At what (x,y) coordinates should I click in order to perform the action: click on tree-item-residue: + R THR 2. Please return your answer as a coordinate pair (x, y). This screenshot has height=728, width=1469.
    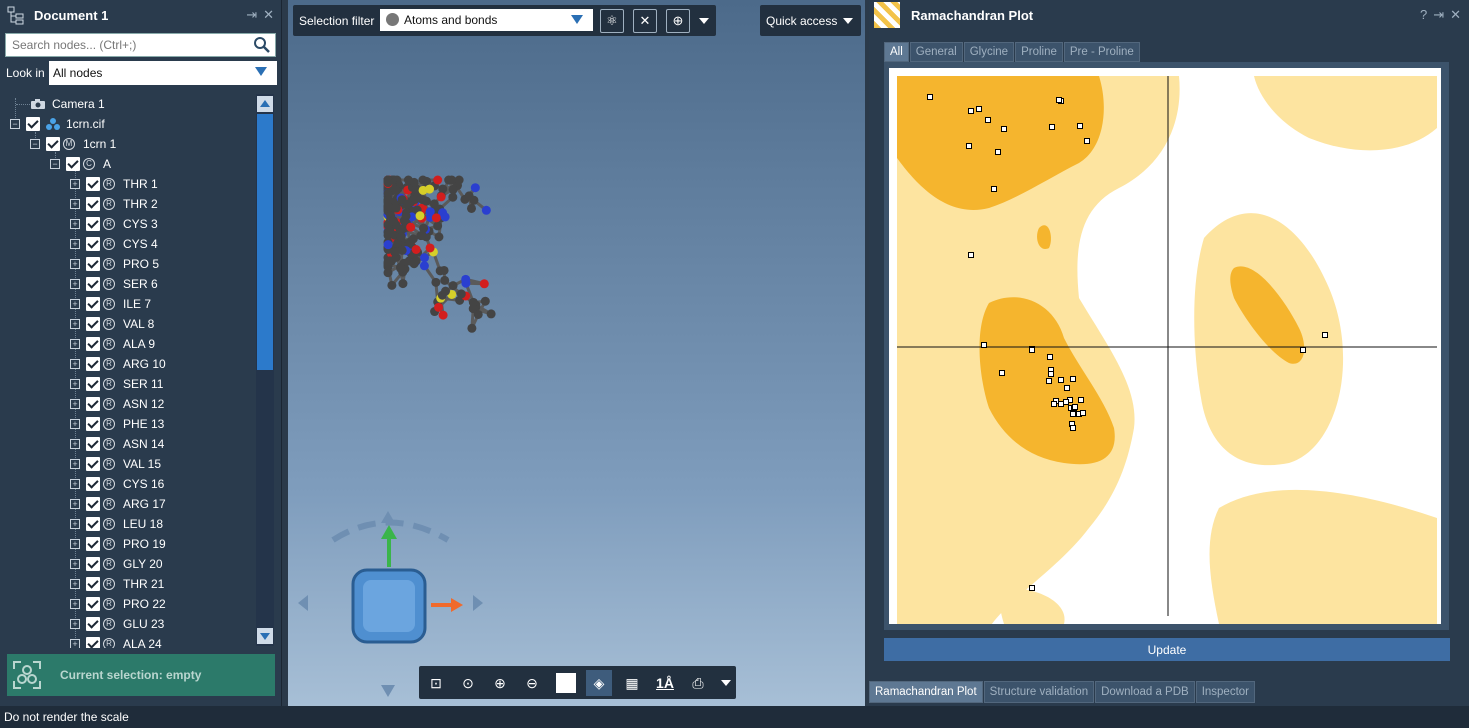
    Looking at the image, I should click on (114, 204).